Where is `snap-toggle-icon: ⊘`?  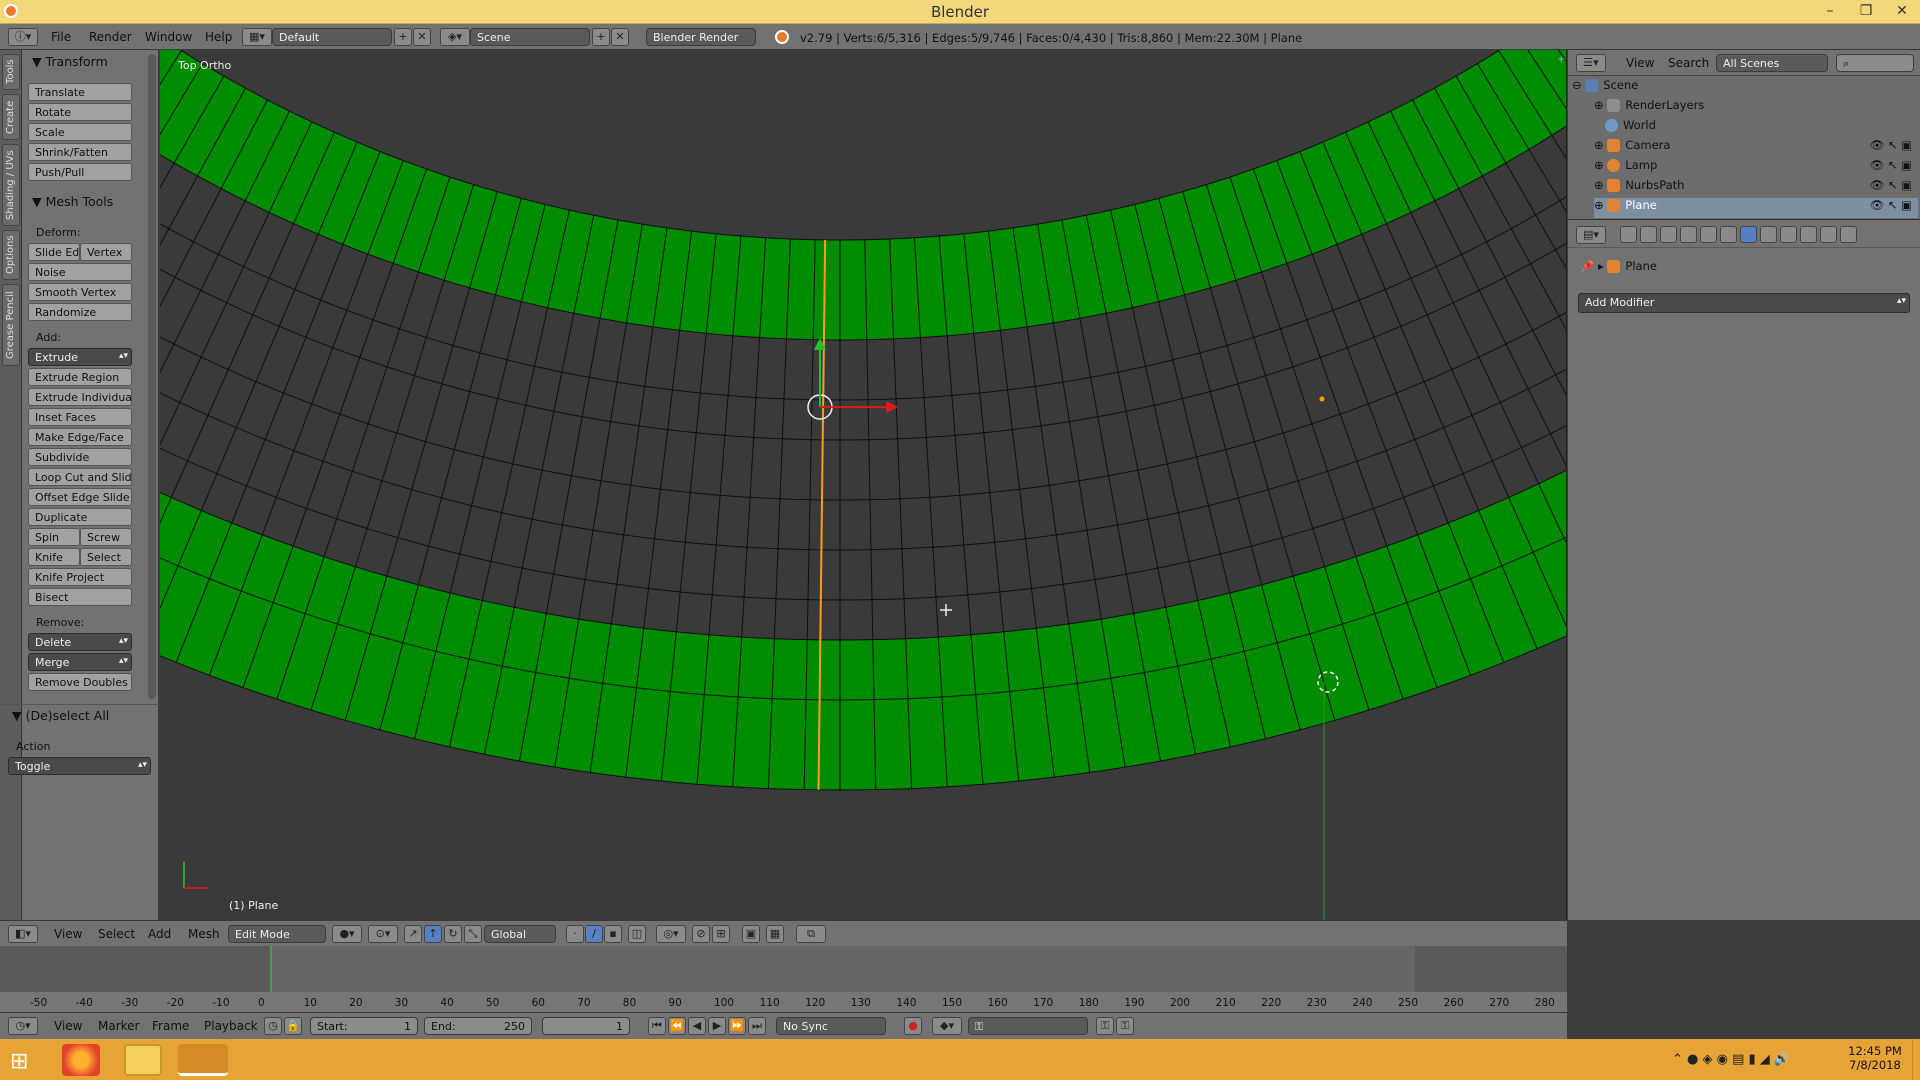 snap-toggle-icon: ⊘ is located at coordinates (701, 934).